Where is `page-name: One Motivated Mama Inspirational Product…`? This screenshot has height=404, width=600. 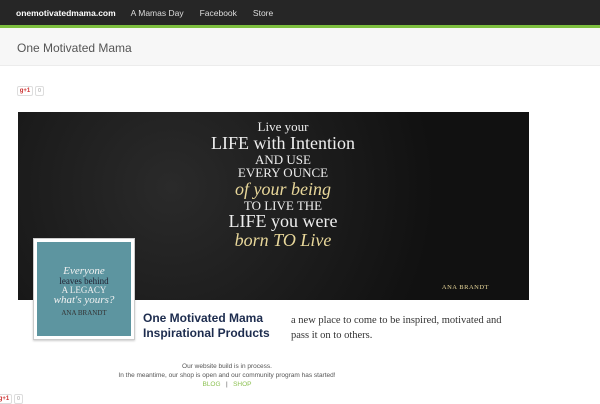 page-name: One Motivated Mama Inspirational Product… is located at coordinates (206, 326).